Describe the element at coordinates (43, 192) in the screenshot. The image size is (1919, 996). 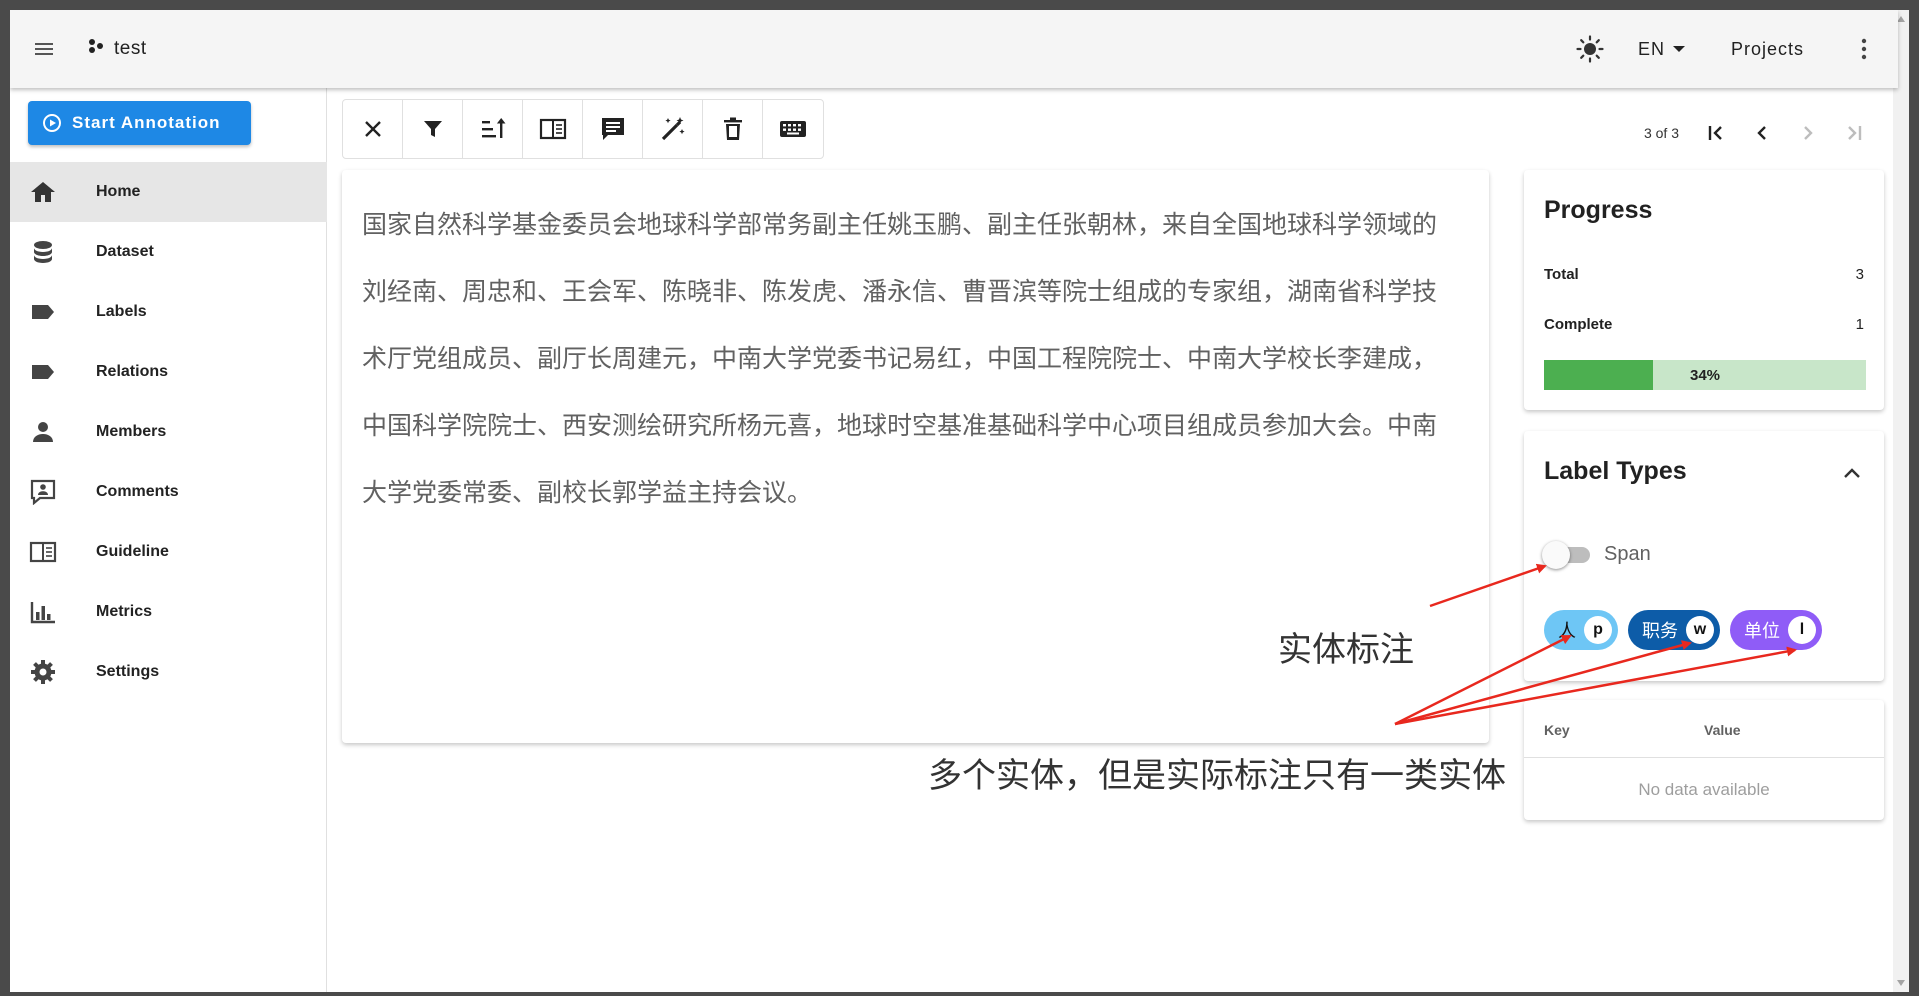
I see `home-icon` at that location.